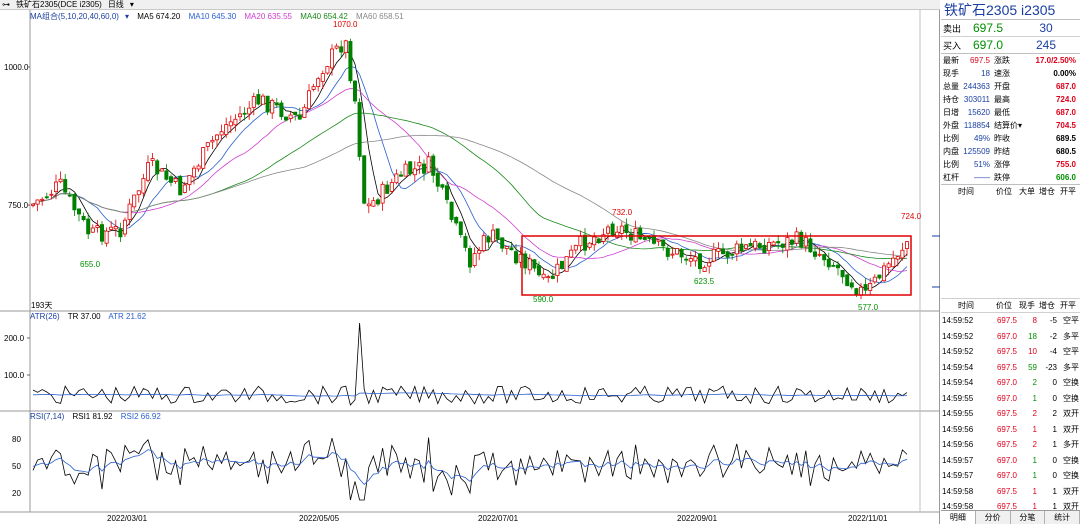 Image resolution: width=1080 pixels, height=524 pixels. I want to click on tick-vol: 18, so click(1032, 336).